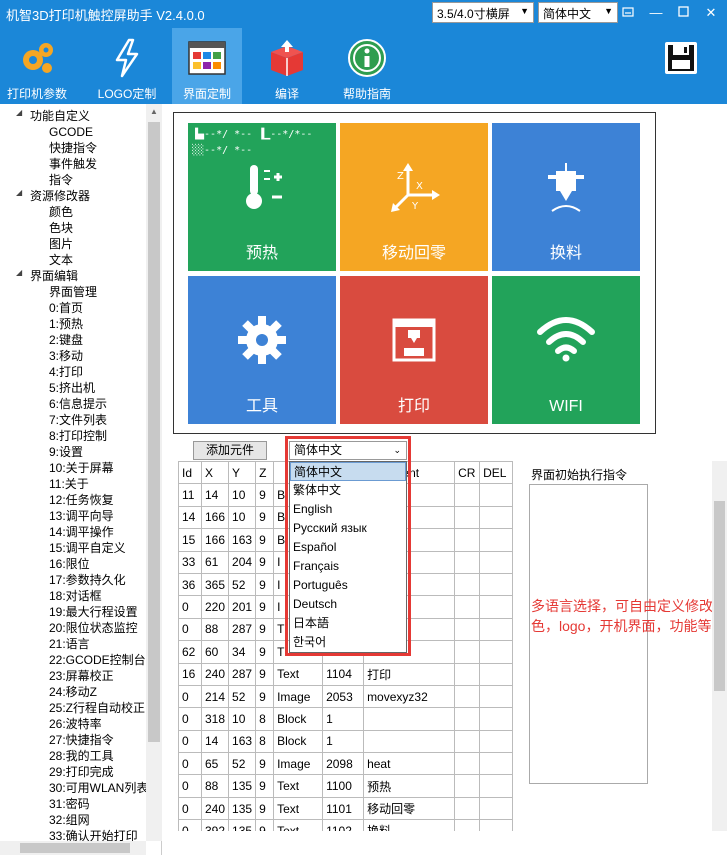  Describe the element at coordinates (566, 197) in the screenshot. I see `tile-filament: 换料` at that location.